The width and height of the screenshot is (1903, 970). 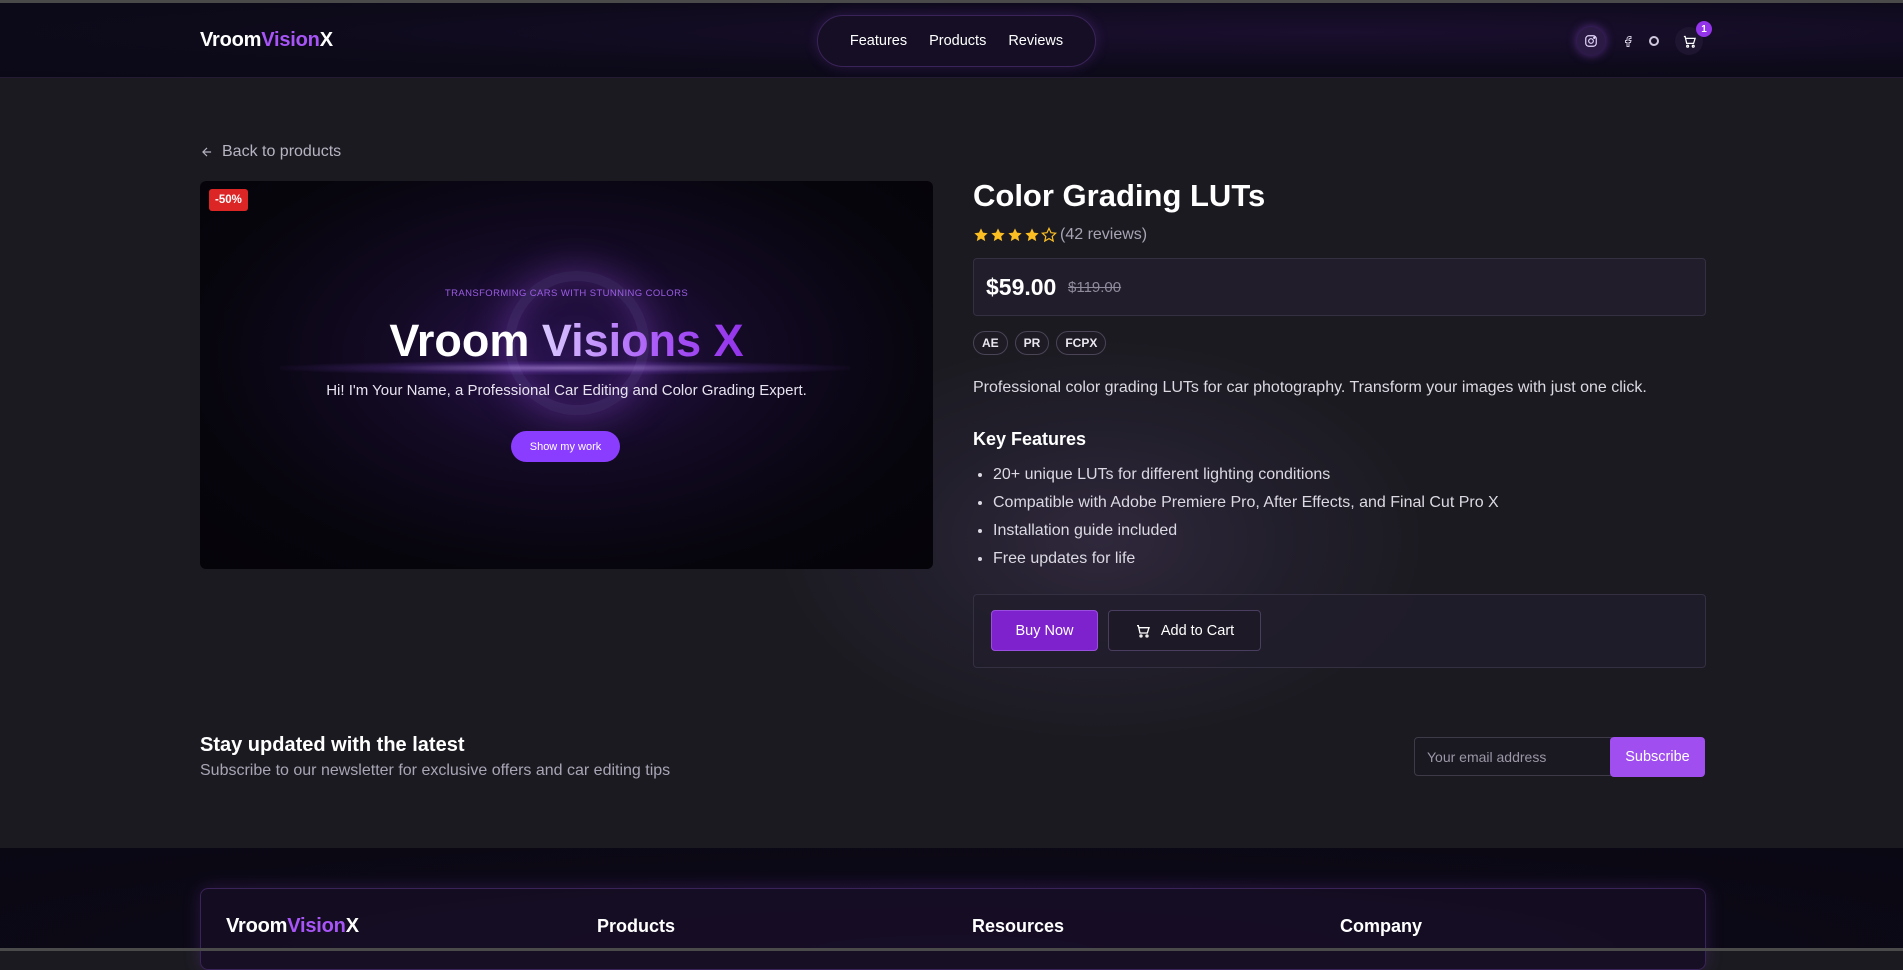 I want to click on footer-card: VroomVisionX Products Resources Company, so click(x=953, y=929).